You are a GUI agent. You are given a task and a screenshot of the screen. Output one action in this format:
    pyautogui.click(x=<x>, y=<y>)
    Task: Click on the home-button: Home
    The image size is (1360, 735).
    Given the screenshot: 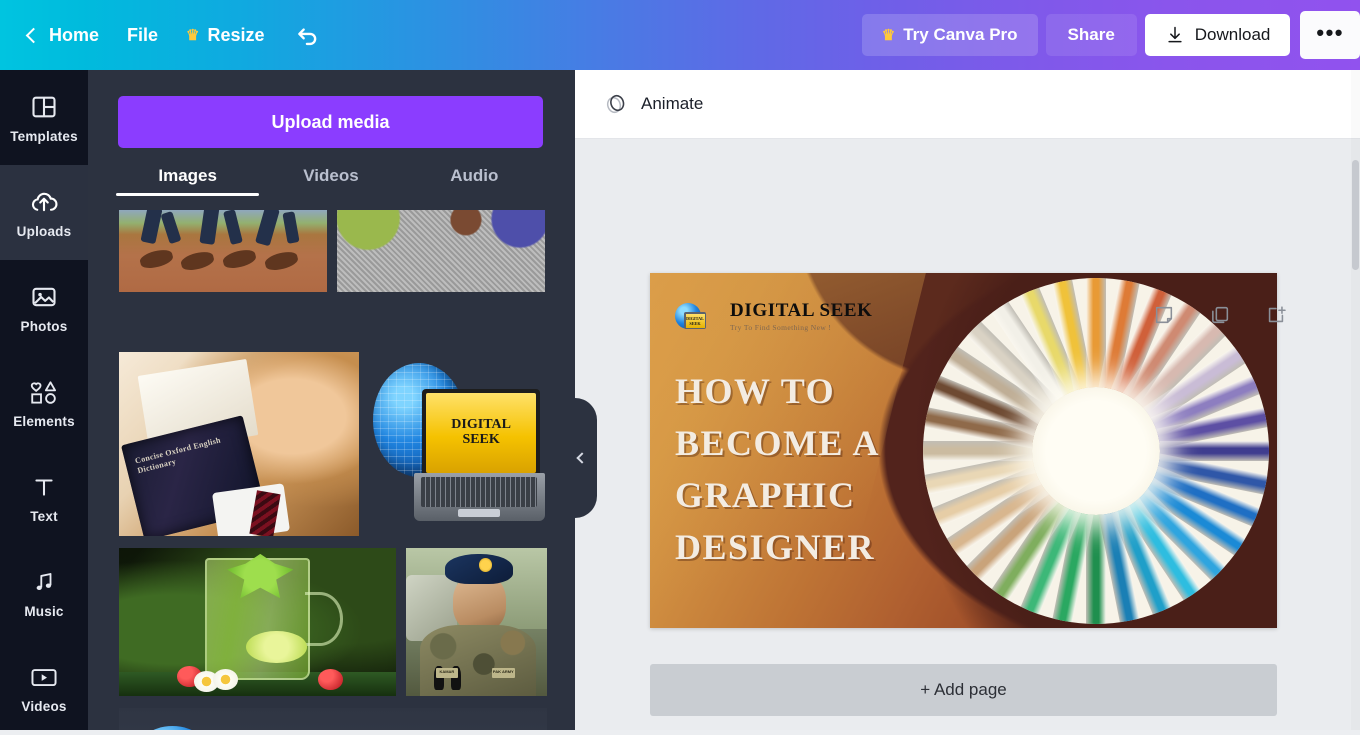 What is the action you would take?
    pyautogui.click(x=63, y=35)
    